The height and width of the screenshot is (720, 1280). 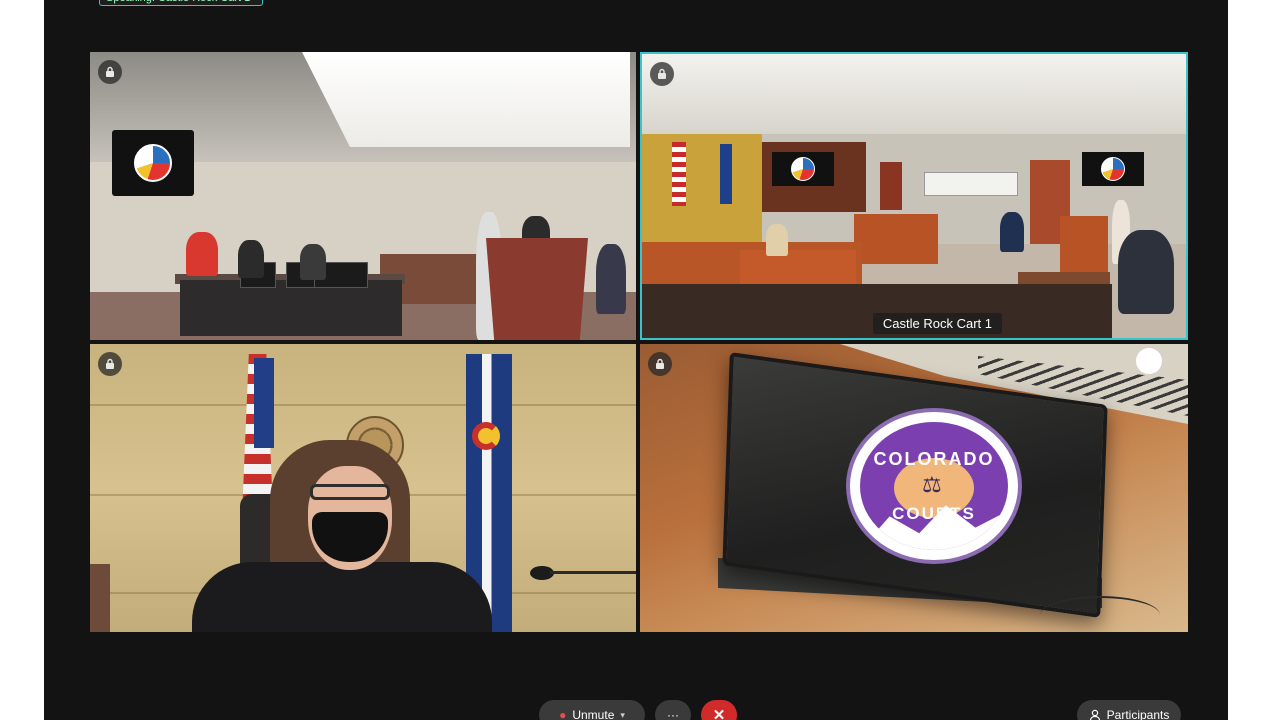 What do you see at coordinates (350, 492) in the screenshot?
I see `judge-glasses` at bounding box center [350, 492].